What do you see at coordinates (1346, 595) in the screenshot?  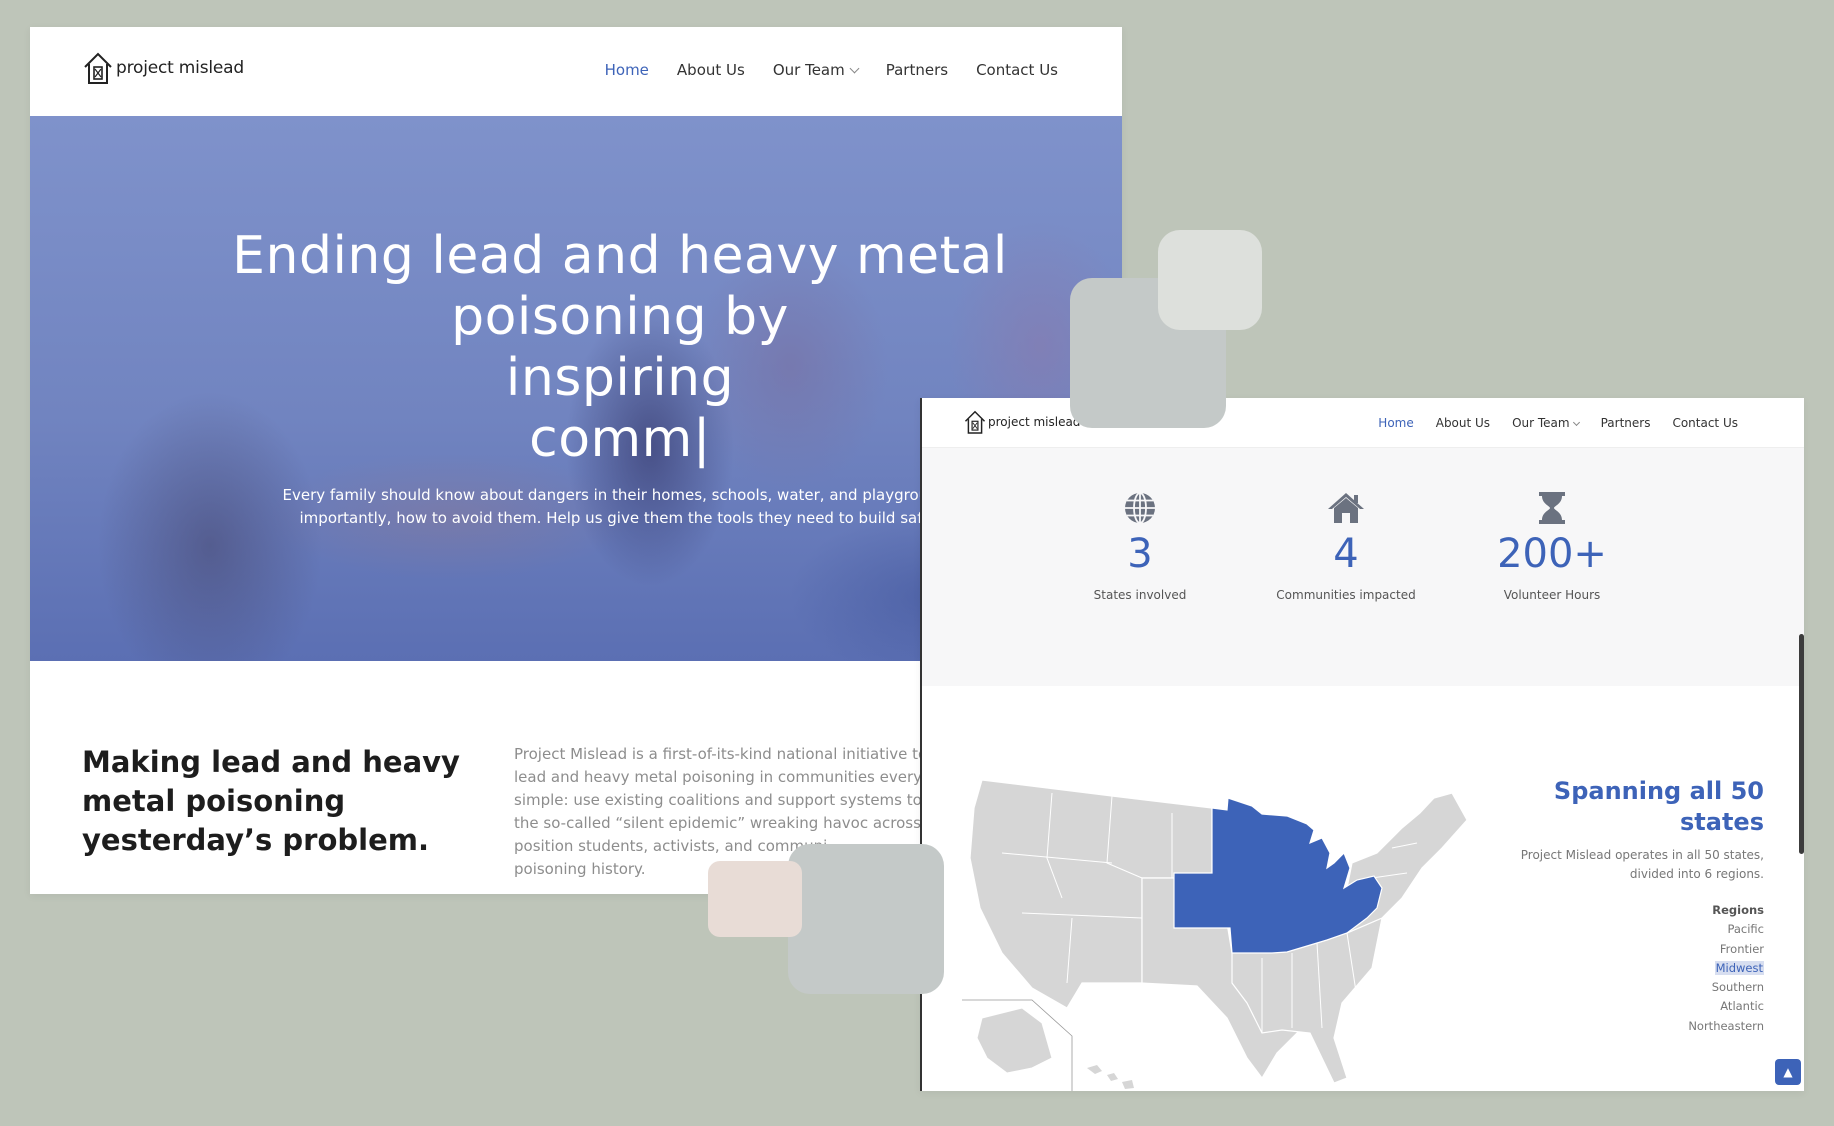 I see `stat-label: Communities impacted` at bounding box center [1346, 595].